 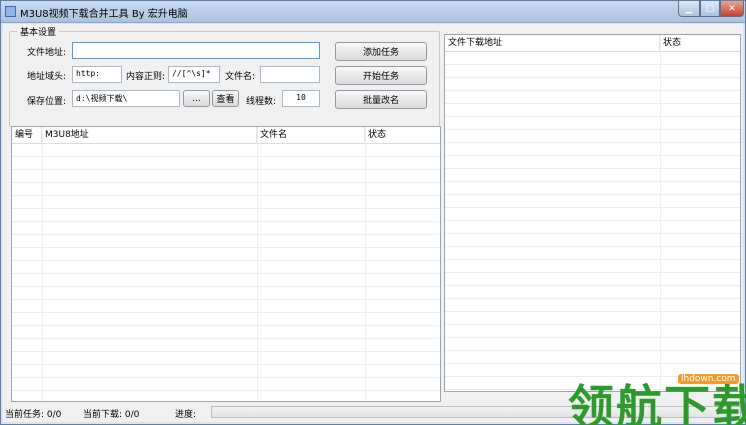 What do you see at coordinates (402, 135) in the screenshot?
I see `column-header-status: 状态` at bounding box center [402, 135].